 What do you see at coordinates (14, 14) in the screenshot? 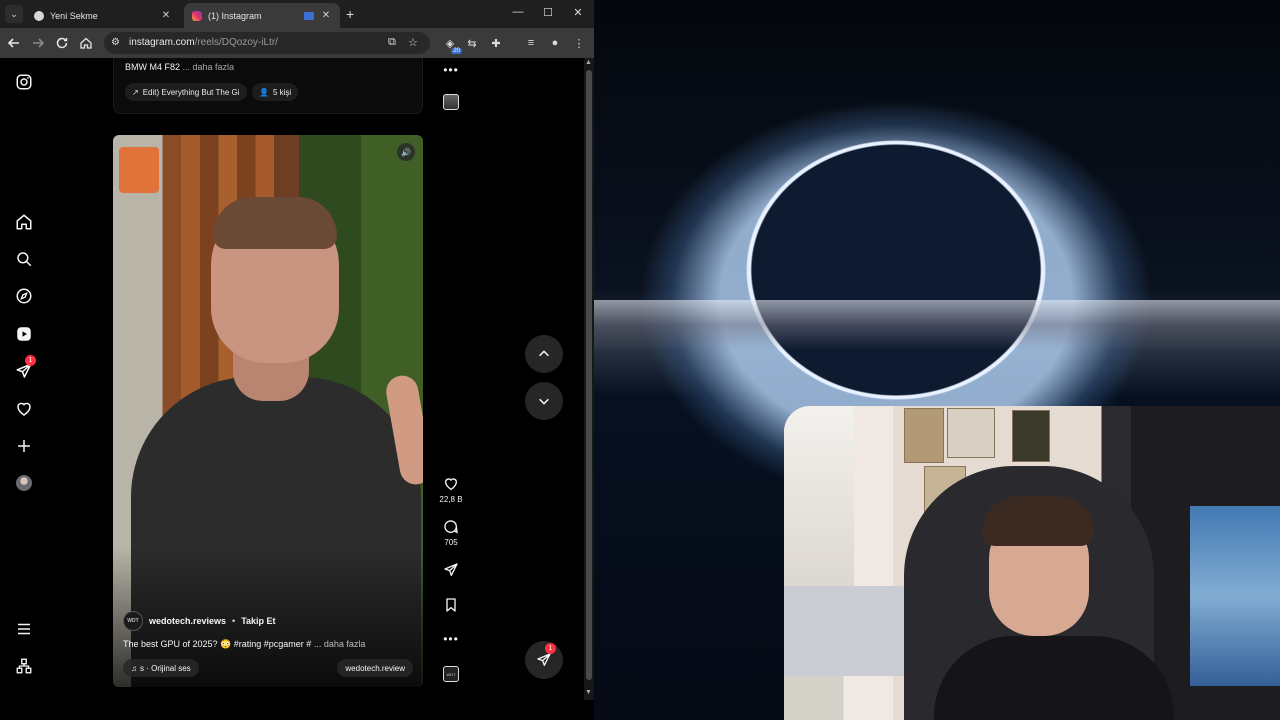
I see `tab-search-button: ⌄` at bounding box center [14, 14].